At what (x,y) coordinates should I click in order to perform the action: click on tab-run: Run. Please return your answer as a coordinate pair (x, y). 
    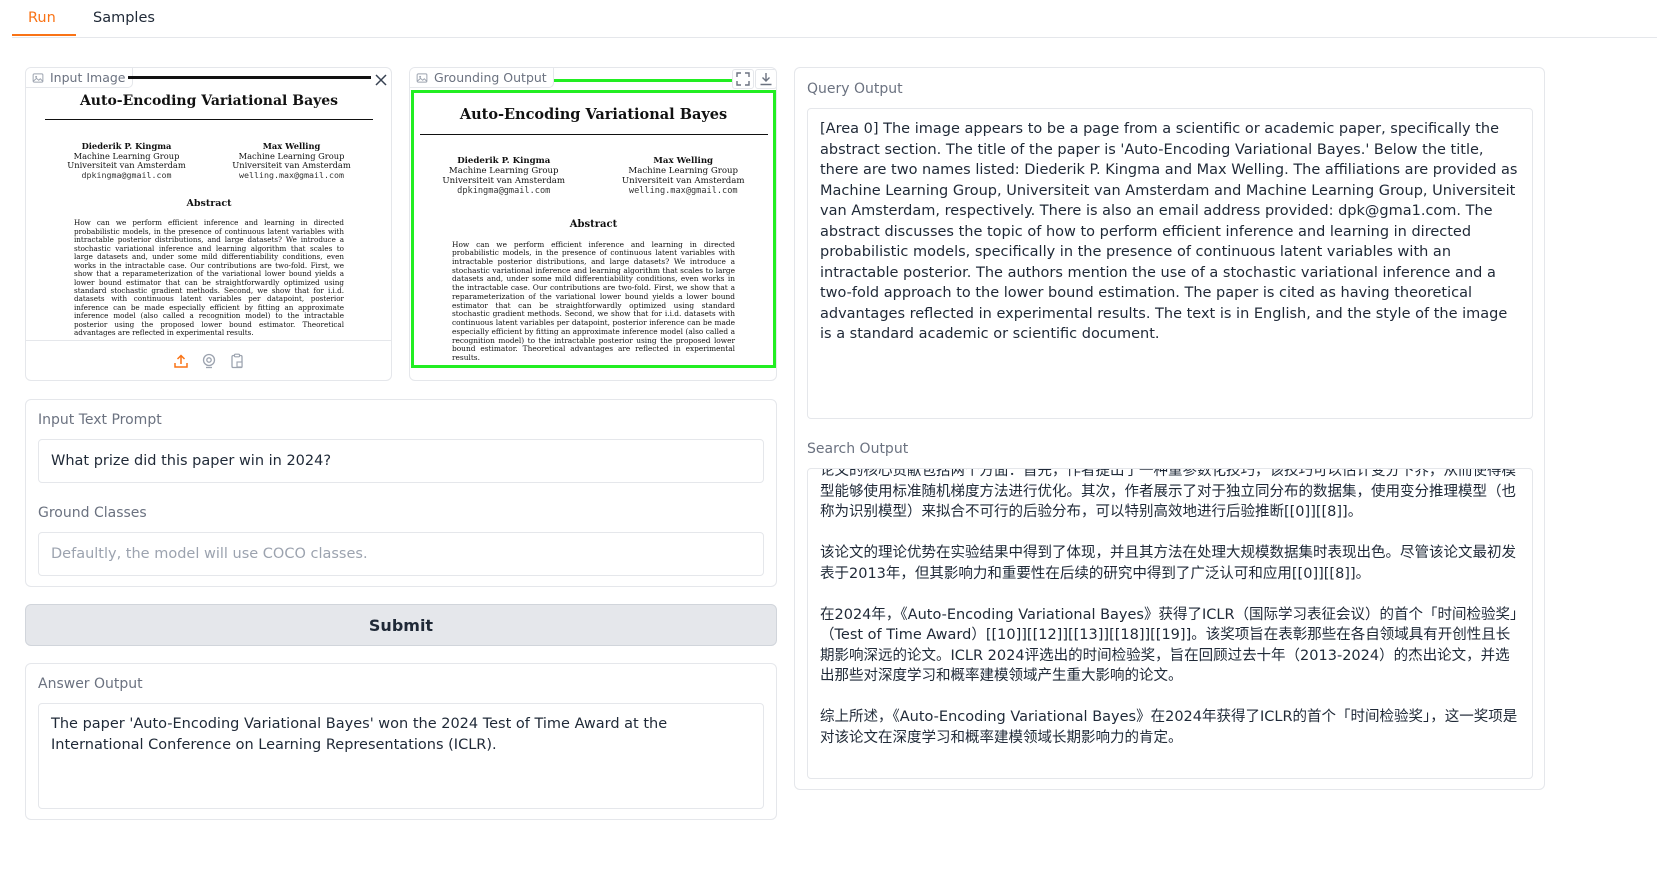
    Looking at the image, I should click on (42, 18).